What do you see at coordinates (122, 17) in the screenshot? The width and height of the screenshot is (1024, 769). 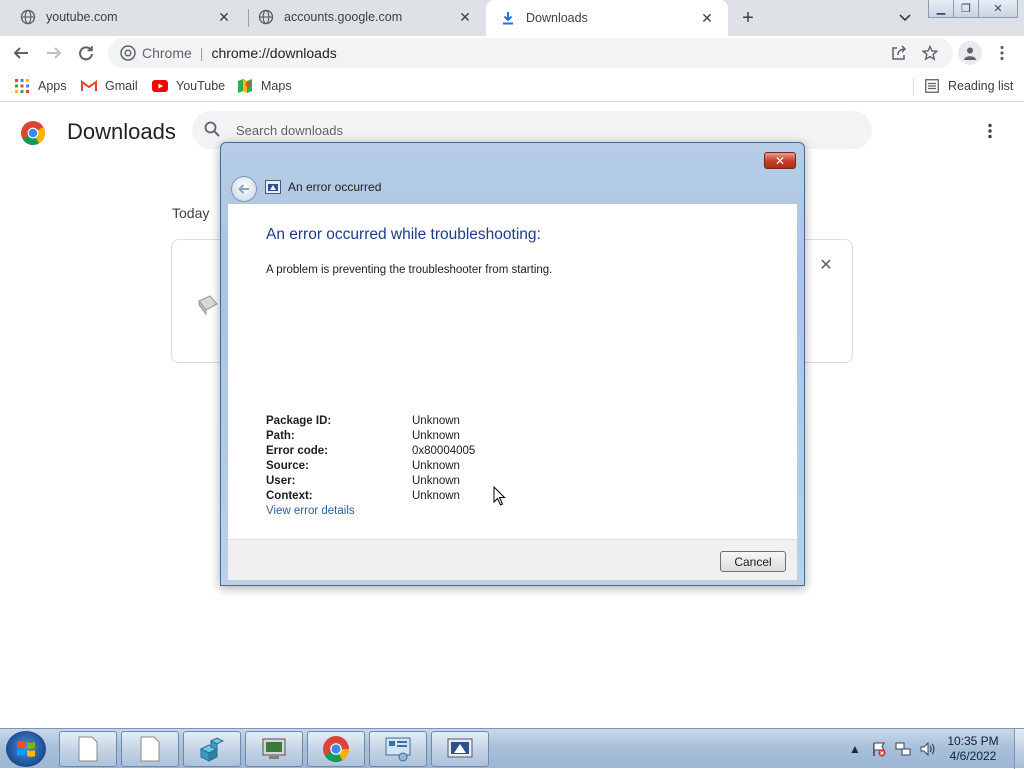 I see `tab-youtube: youtube.com ✕` at bounding box center [122, 17].